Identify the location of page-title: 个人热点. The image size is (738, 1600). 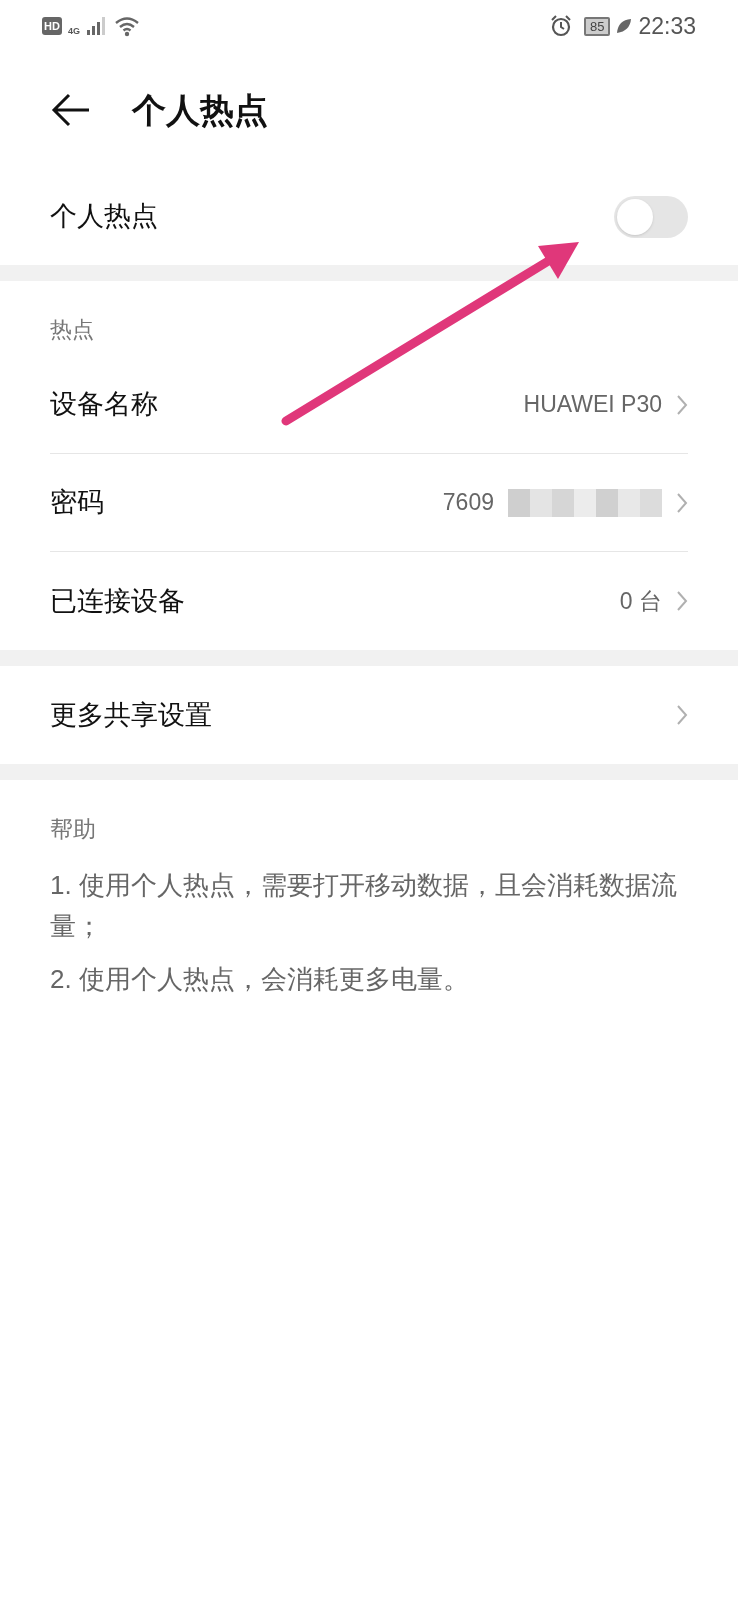
(200, 110).